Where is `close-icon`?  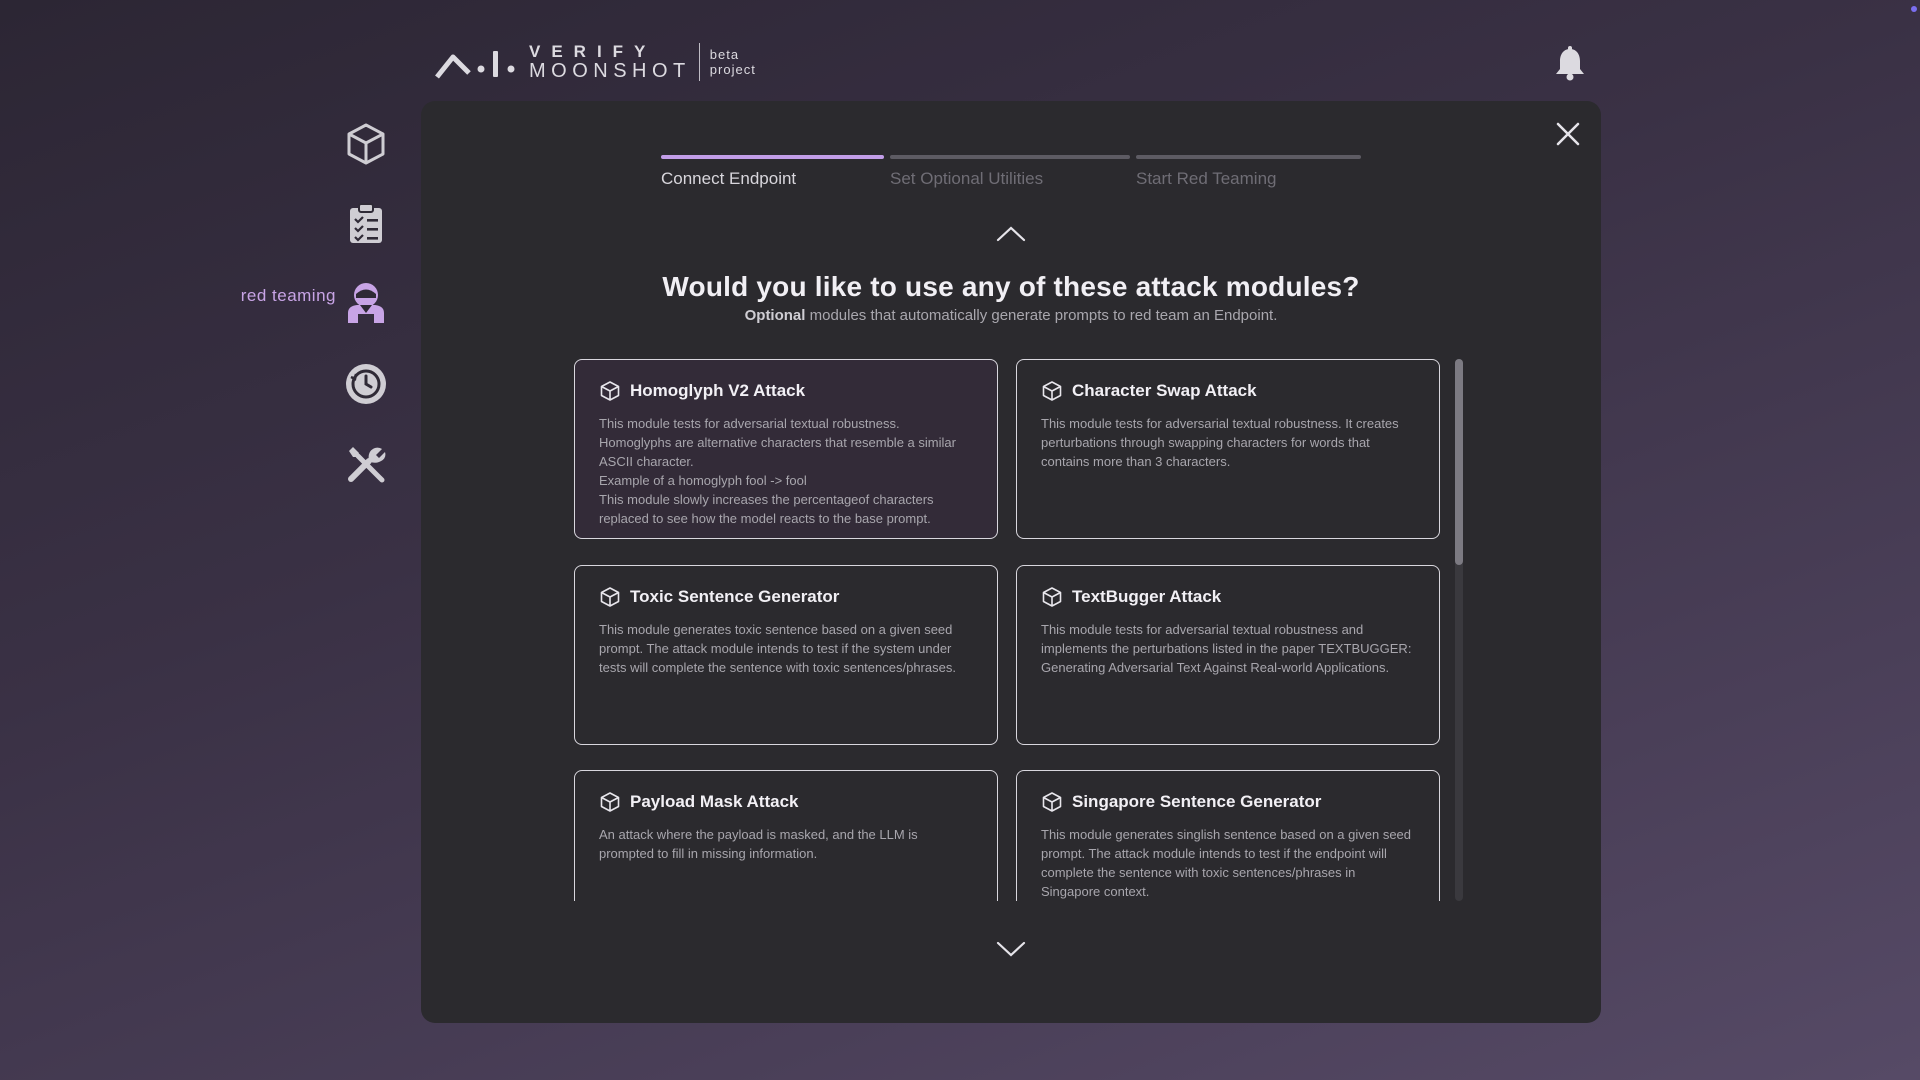 close-icon is located at coordinates (1568, 134).